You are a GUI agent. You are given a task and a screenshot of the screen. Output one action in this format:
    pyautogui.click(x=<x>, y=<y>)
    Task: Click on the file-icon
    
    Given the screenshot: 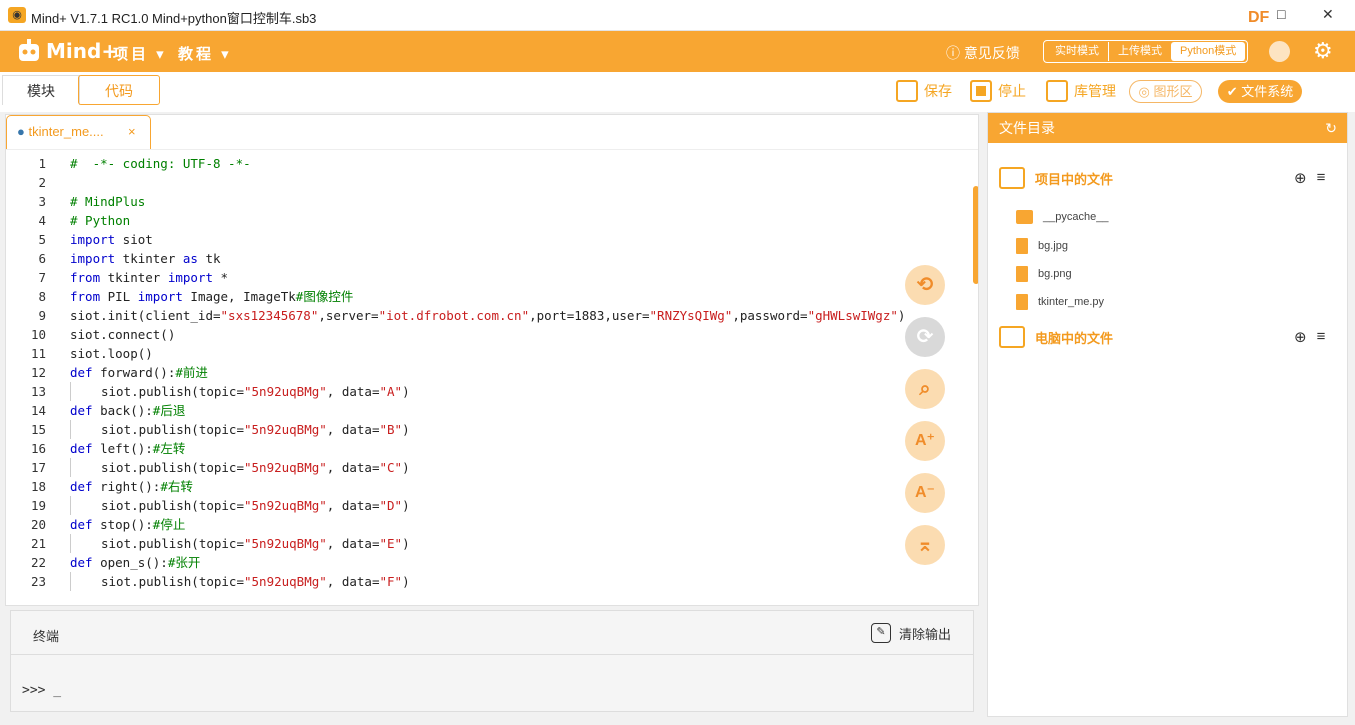 What is the action you would take?
    pyautogui.click(x=1022, y=246)
    